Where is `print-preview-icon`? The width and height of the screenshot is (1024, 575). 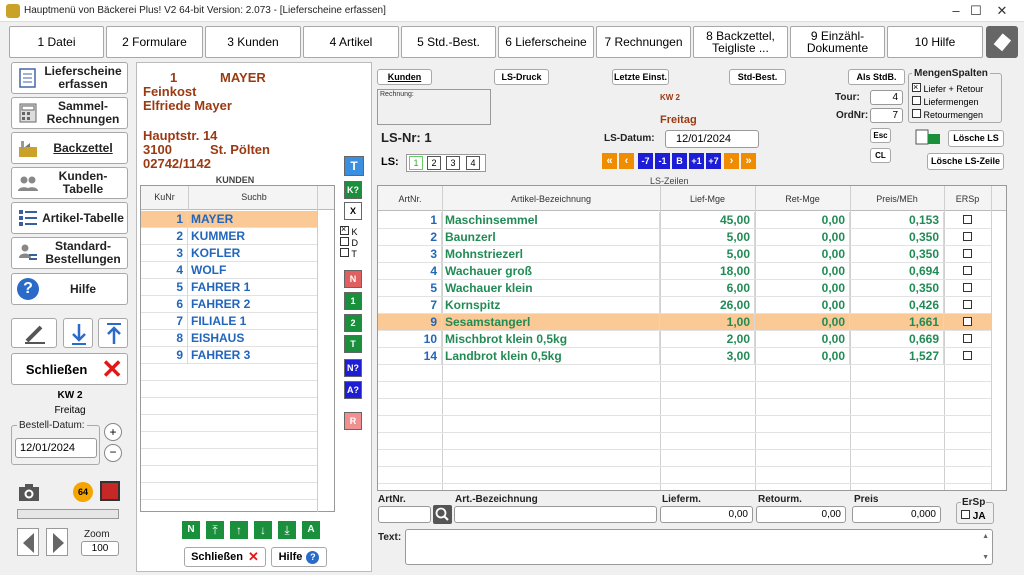 print-preview-icon is located at coordinates (928, 137).